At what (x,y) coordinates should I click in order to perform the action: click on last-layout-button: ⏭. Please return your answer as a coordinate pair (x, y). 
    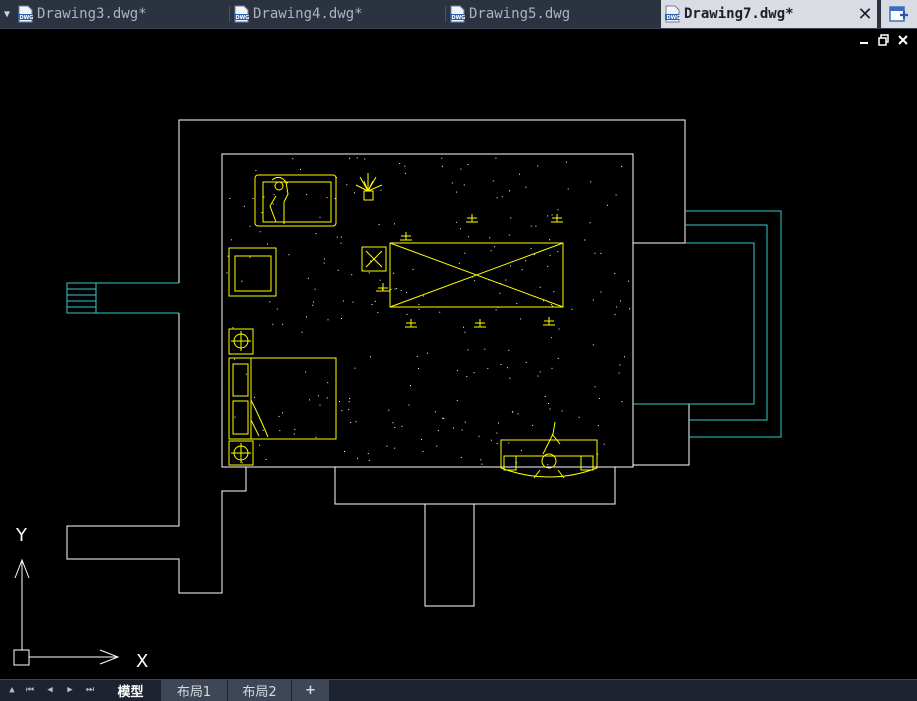
    Looking at the image, I should click on (90, 690).